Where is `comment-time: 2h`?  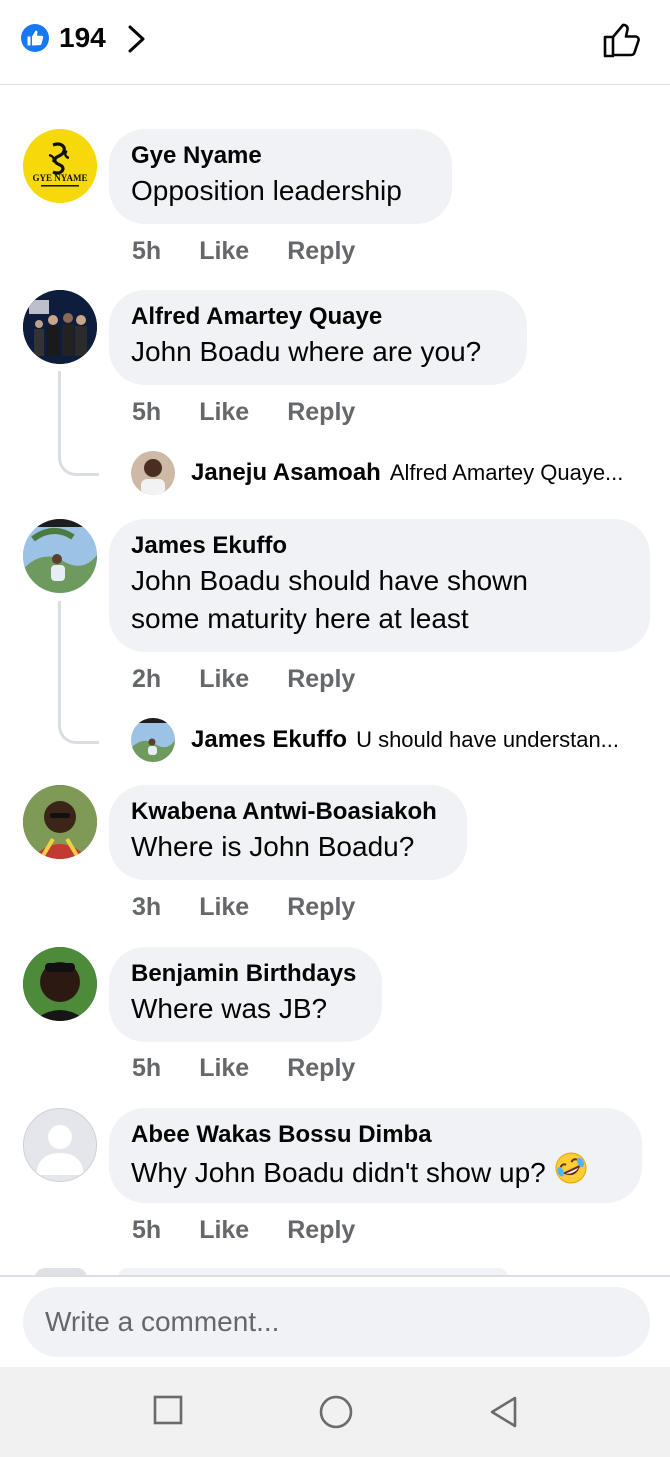 comment-time: 2h is located at coordinates (146, 679).